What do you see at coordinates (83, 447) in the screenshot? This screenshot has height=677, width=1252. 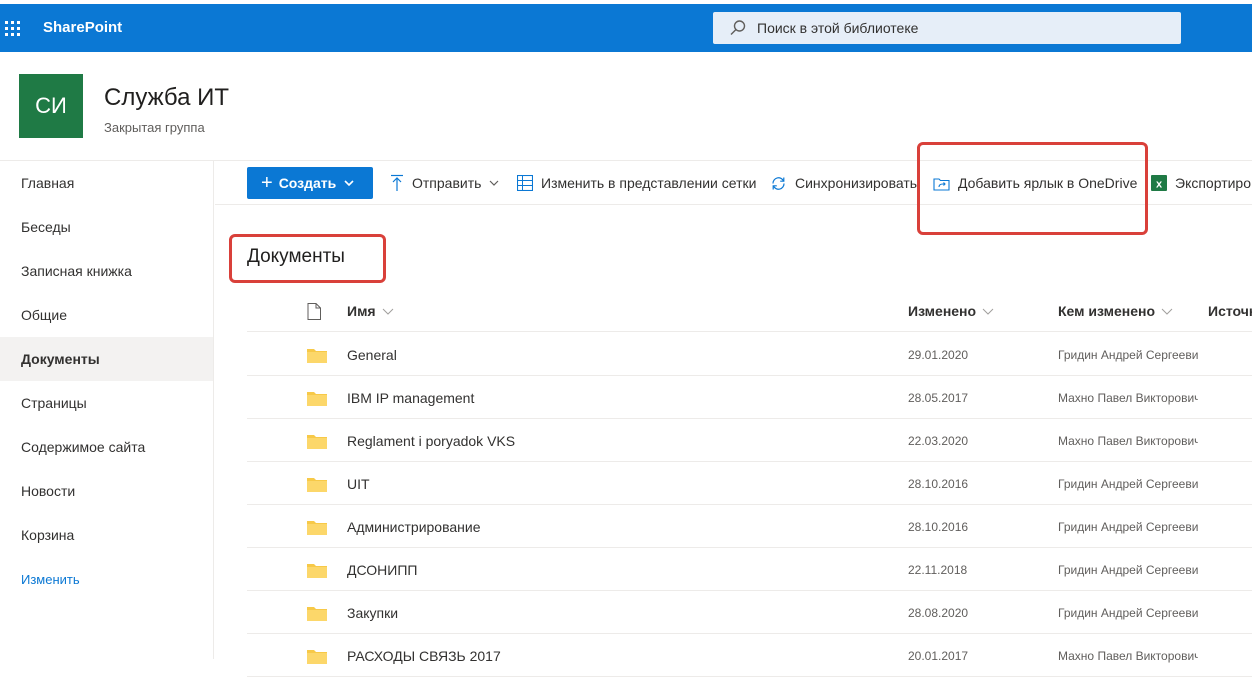 I see `nav-item-label: Содержимое сайта` at bounding box center [83, 447].